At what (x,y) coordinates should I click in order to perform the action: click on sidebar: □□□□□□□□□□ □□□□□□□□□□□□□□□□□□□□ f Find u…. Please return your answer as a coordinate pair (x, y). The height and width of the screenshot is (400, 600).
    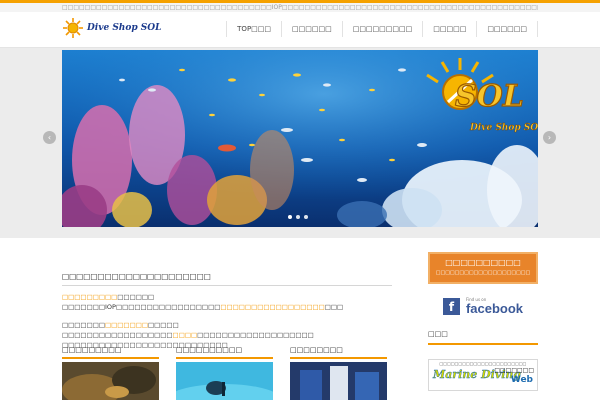
    Looking at the image, I should click on (483, 326).